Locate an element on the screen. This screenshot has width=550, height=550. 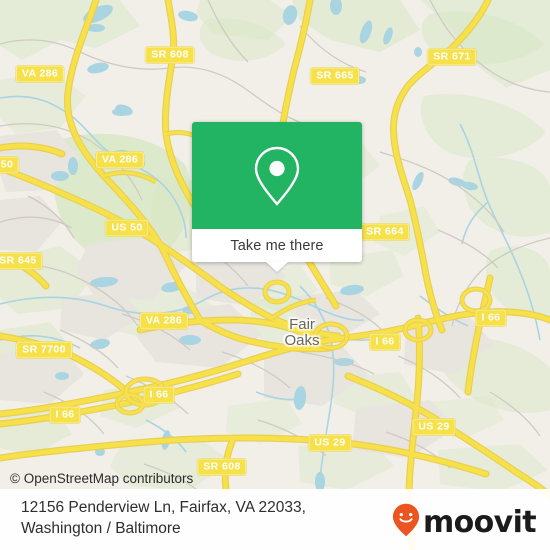
popup-pointer-tail is located at coordinates (277, 267).